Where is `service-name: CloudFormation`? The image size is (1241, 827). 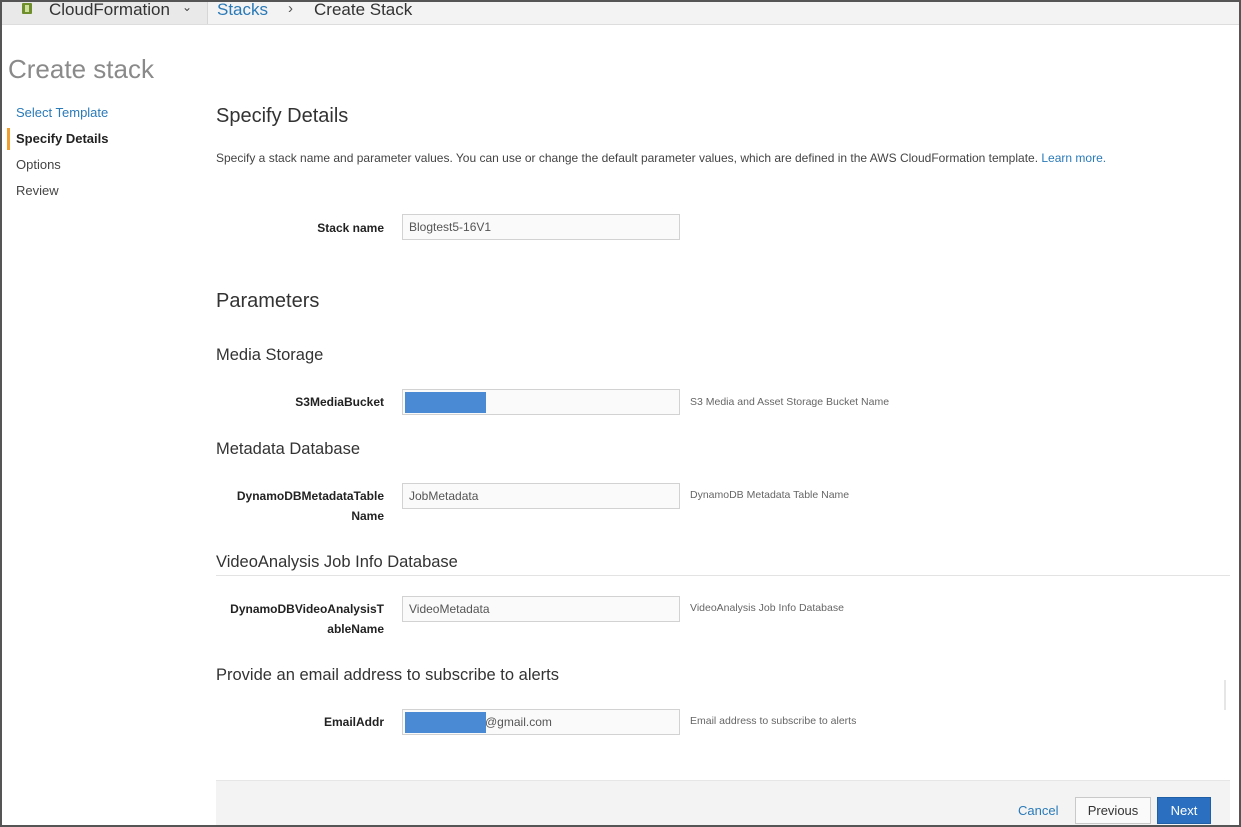
service-name: CloudFormation is located at coordinates (109, 10).